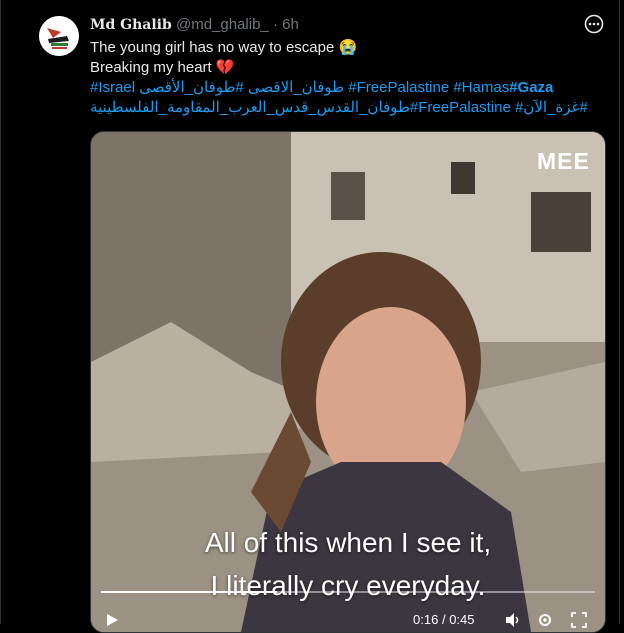 This screenshot has width=624, height=633. What do you see at coordinates (348, 585) in the screenshot?
I see `subtitle-line-2: I literally cry everyday.` at bounding box center [348, 585].